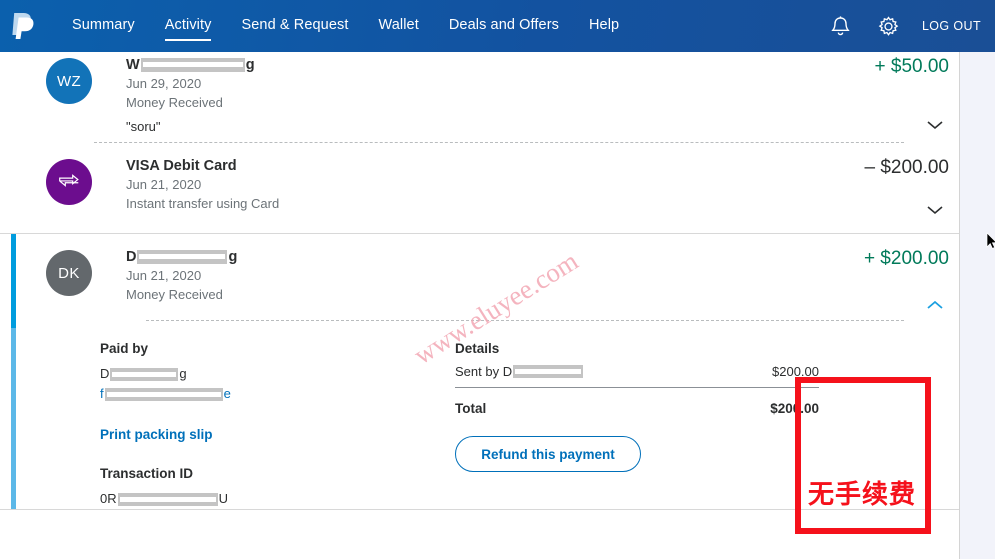 Image resolution: width=995 pixels, height=559 pixels. What do you see at coordinates (13, 281) in the screenshot?
I see `expanded-accent-bar-top` at bounding box center [13, 281].